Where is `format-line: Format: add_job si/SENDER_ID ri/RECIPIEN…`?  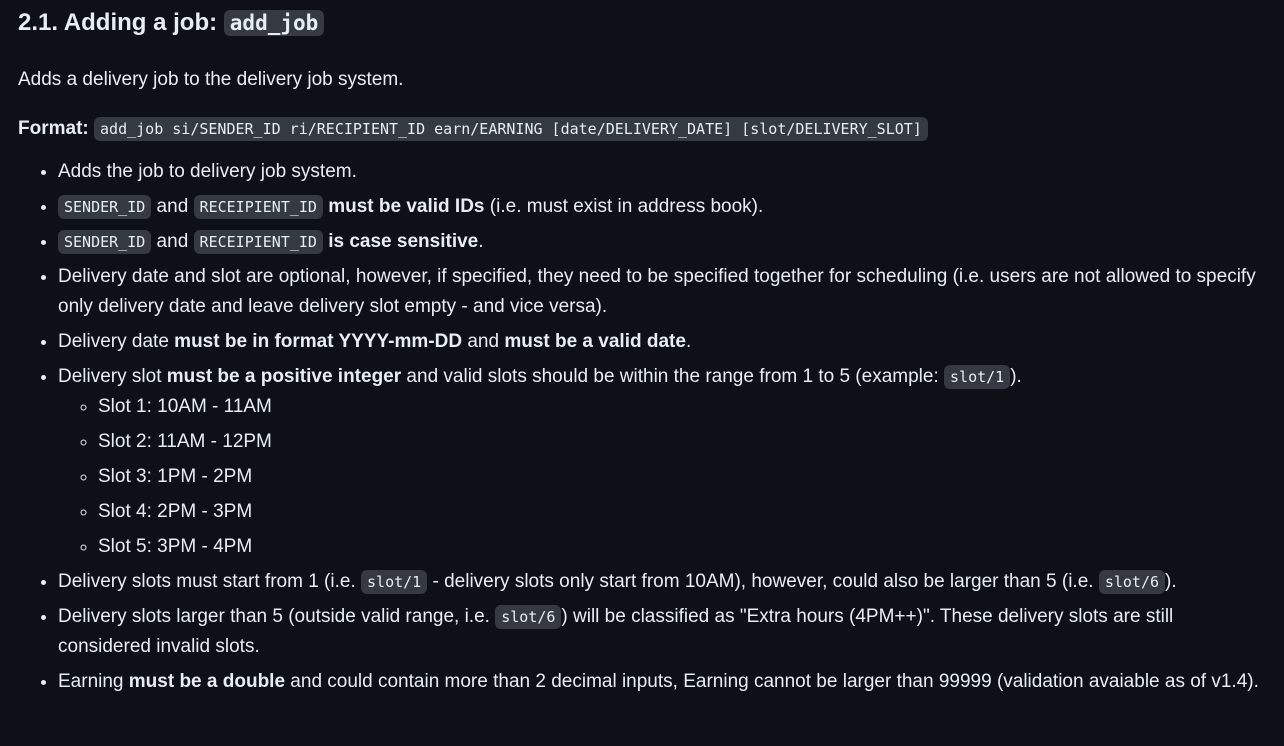 format-line: Format: add_job si/SENDER_ID ri/RECIPIEN… is located at coordinates (643, 129).